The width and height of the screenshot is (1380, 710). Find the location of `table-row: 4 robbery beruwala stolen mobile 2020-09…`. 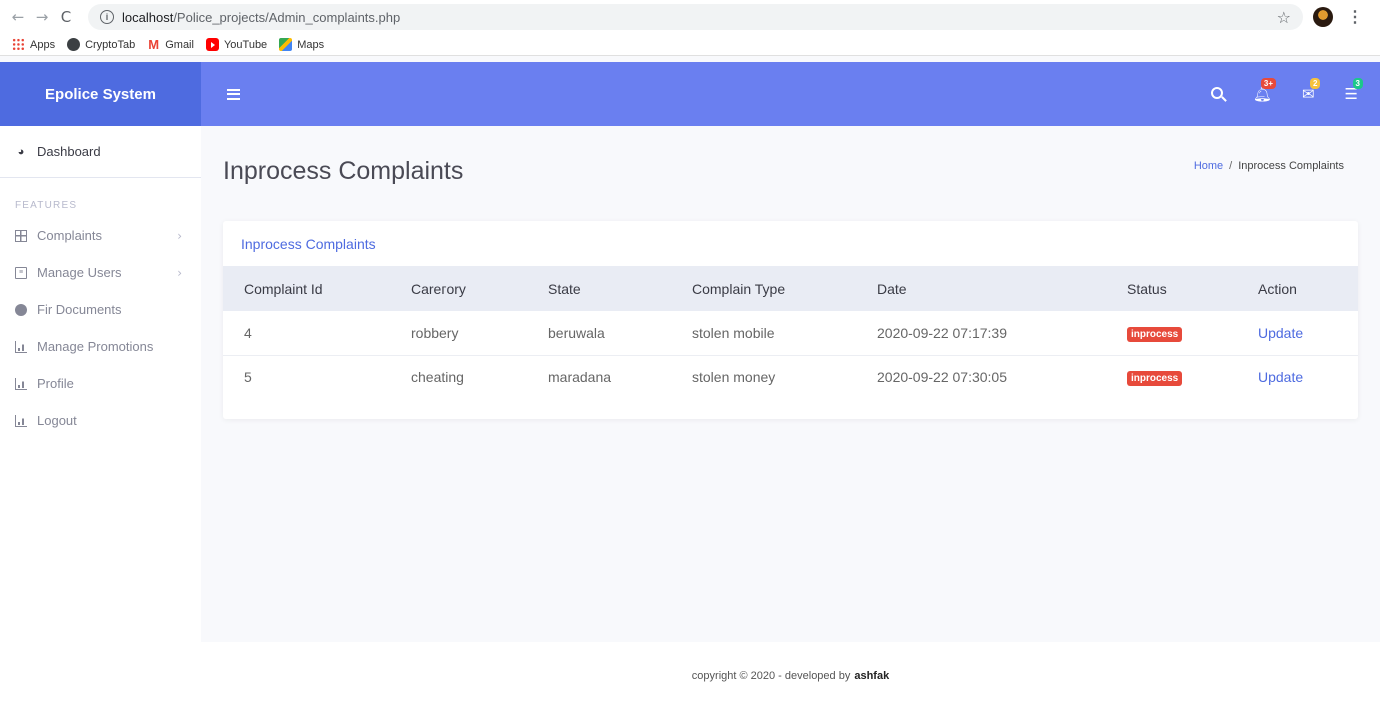

table-row: 4 robbery beruwala stolen mobile 2020-09… is located at coordinates (790, 333).